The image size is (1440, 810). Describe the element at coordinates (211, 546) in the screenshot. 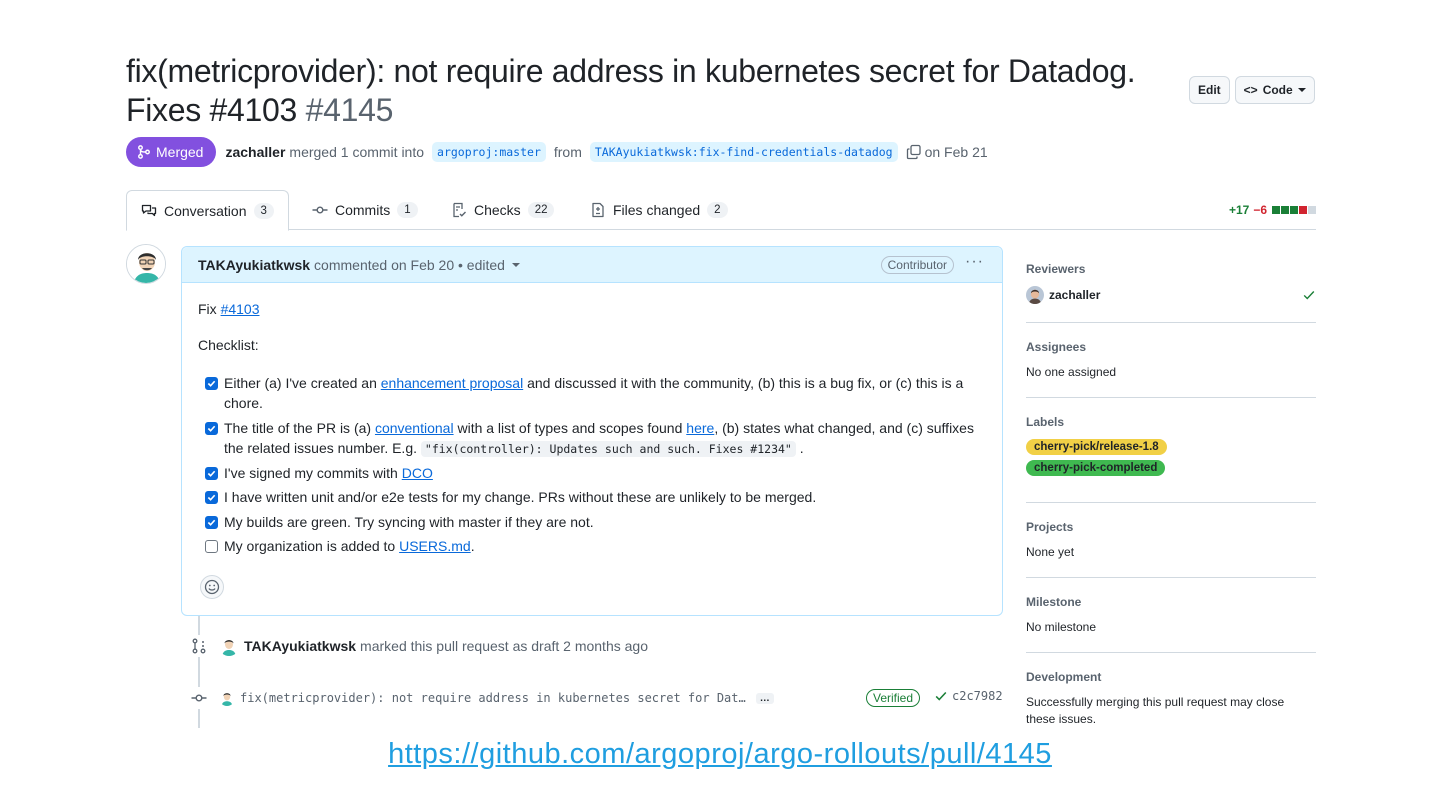

I see `task-checkbox-unchecked` at that location.